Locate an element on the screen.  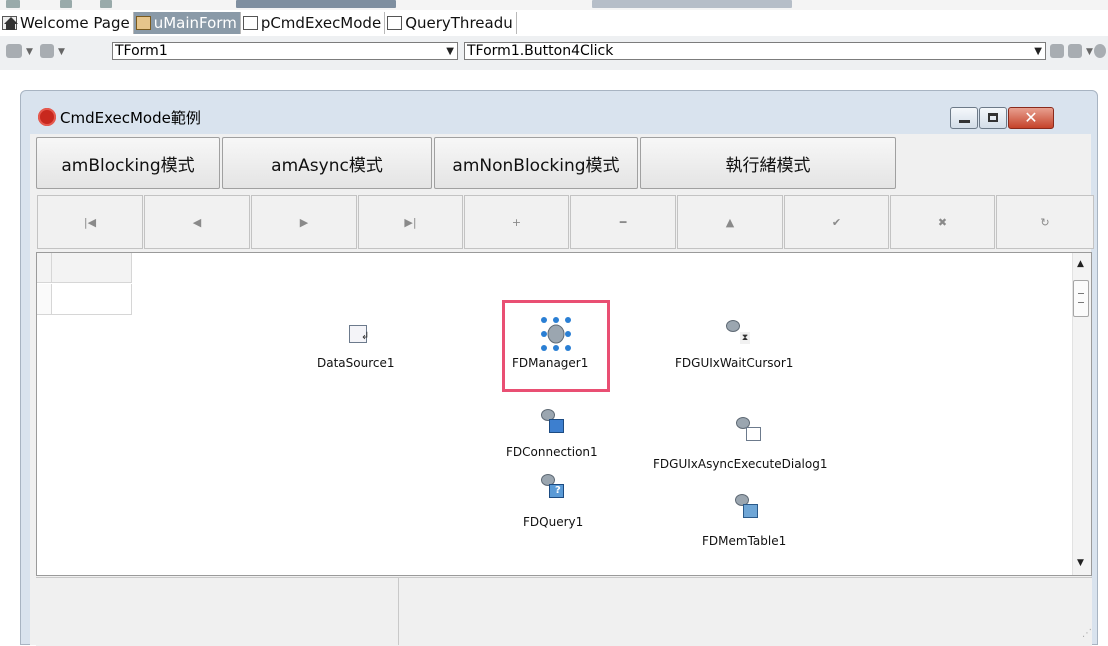
scroll-up-icon: ▲ is located at coordinates (1080, 264).